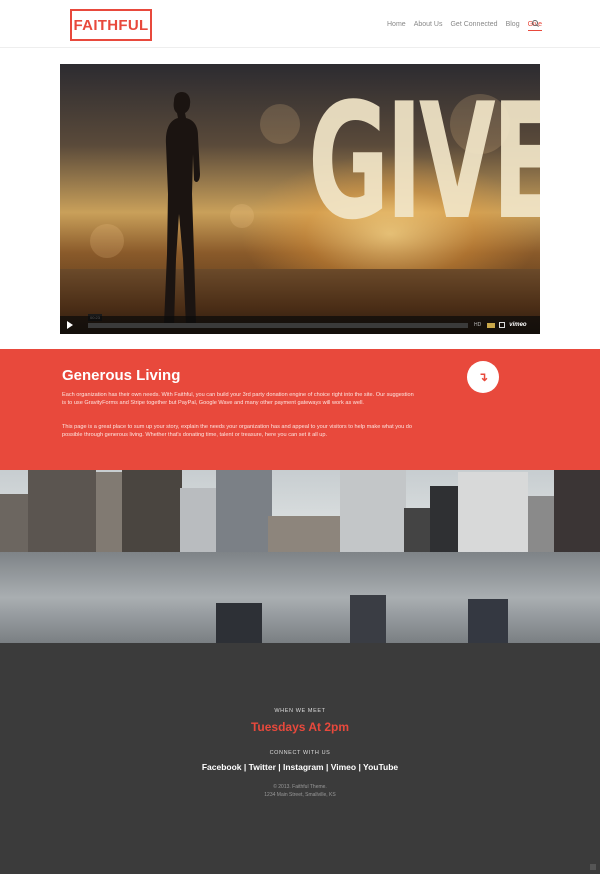  What do you see at coordinates (502, 325) in the screenshot?
I see `fullscreen-icon` at bounding box center [502, 325].